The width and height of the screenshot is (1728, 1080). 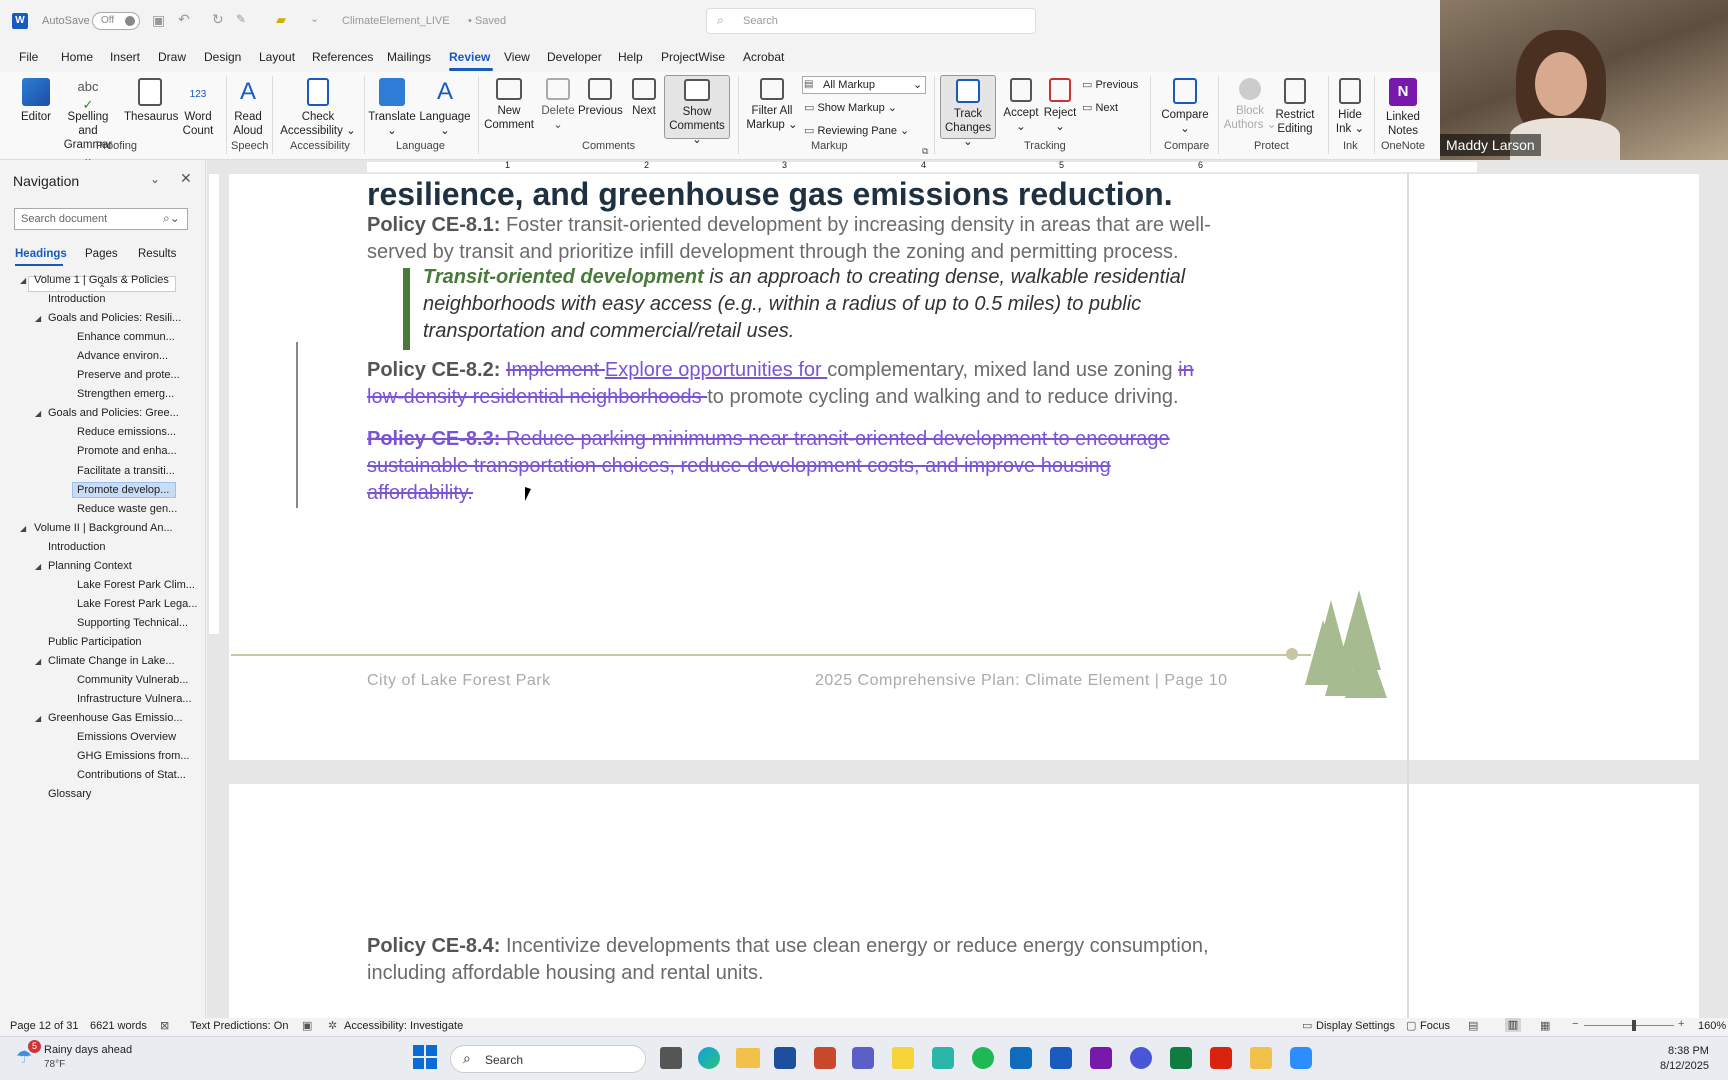 What do you see at coordinates (697, 110) in the screenshot?
I see `show-comments-button: Show Comments ⌄` at bounding box center [697, 110].